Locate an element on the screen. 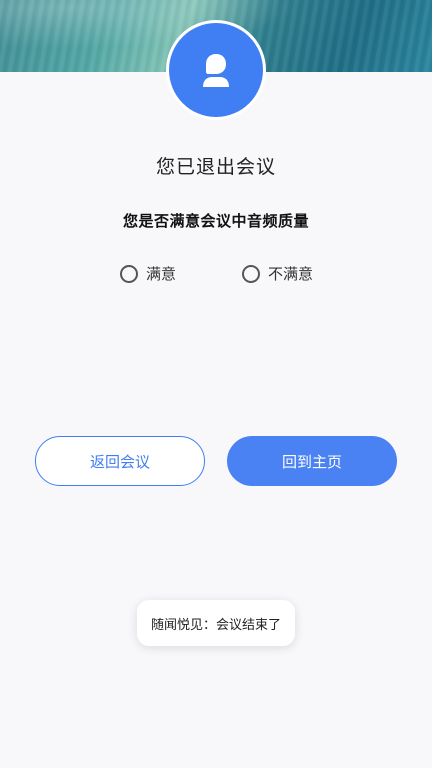 The width and height of the screenshot is (432, 768). radio-satisfied is located at coordinates (129, 273).